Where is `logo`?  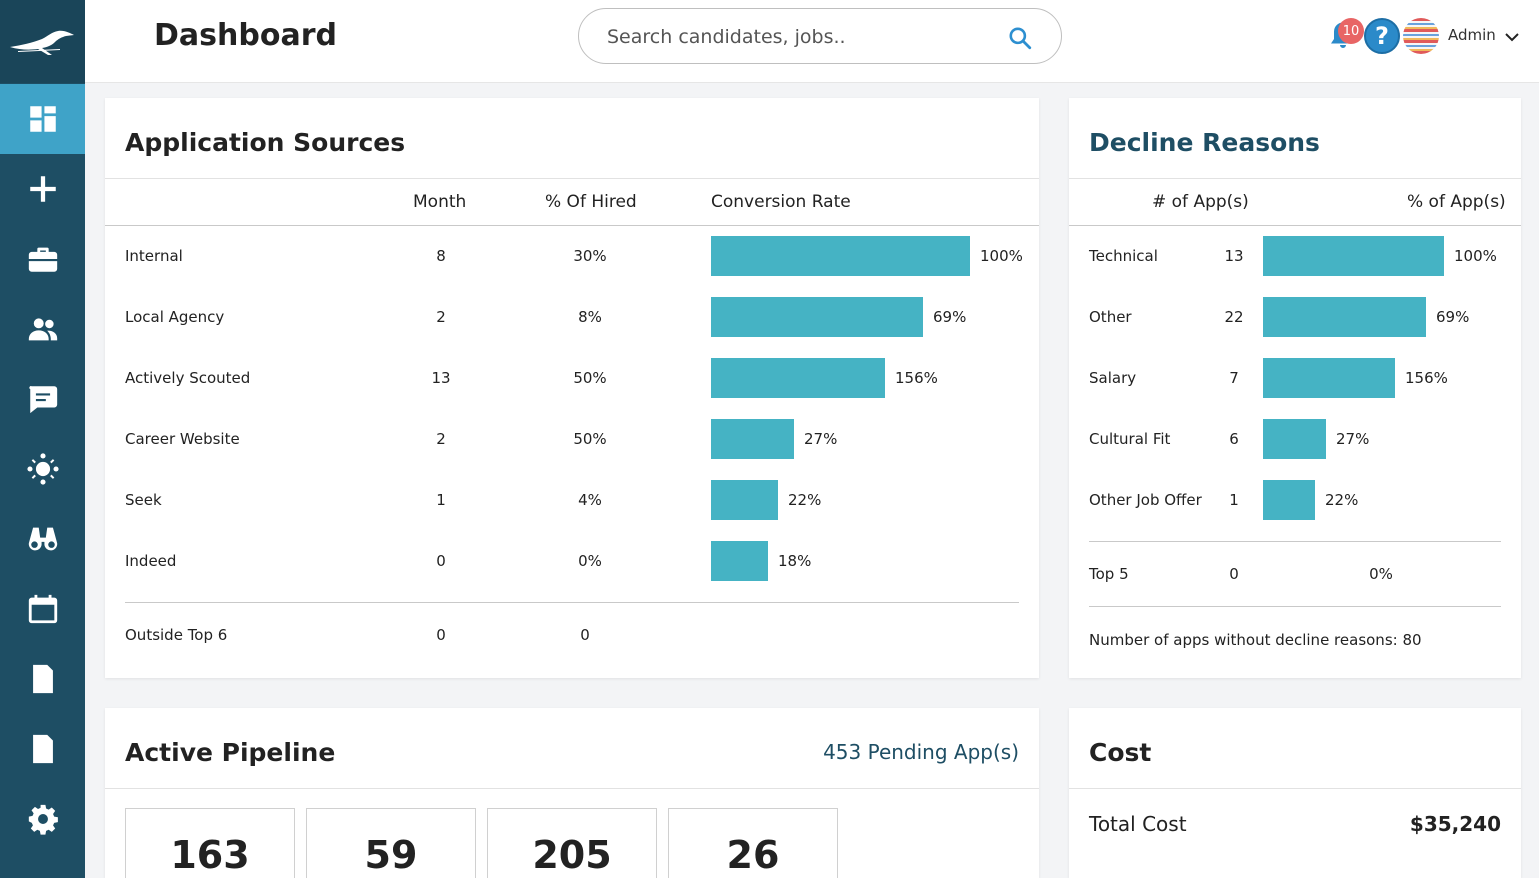
logo is located at coordinates (42, 41).